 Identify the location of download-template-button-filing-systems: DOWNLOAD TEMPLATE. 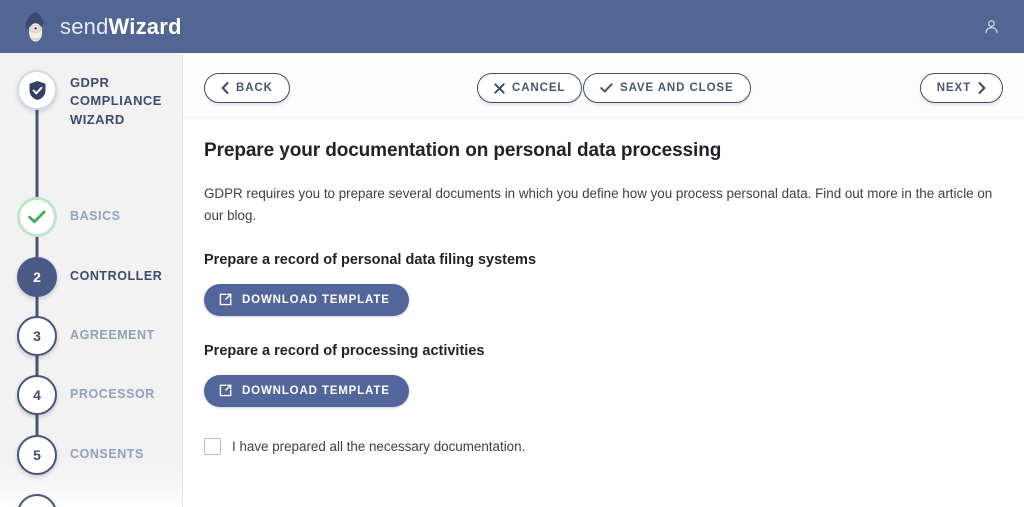
(306, 299).